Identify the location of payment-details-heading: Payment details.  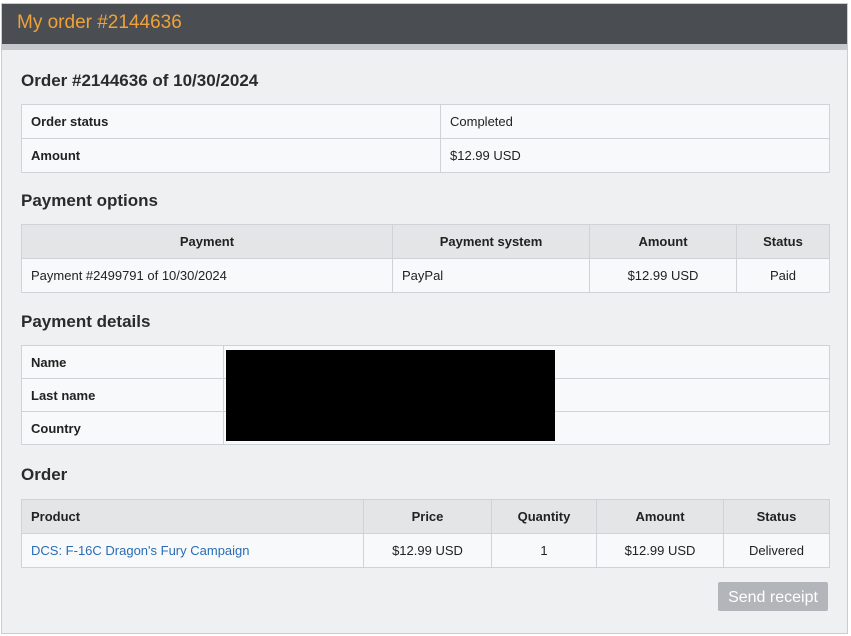
(86, 321).